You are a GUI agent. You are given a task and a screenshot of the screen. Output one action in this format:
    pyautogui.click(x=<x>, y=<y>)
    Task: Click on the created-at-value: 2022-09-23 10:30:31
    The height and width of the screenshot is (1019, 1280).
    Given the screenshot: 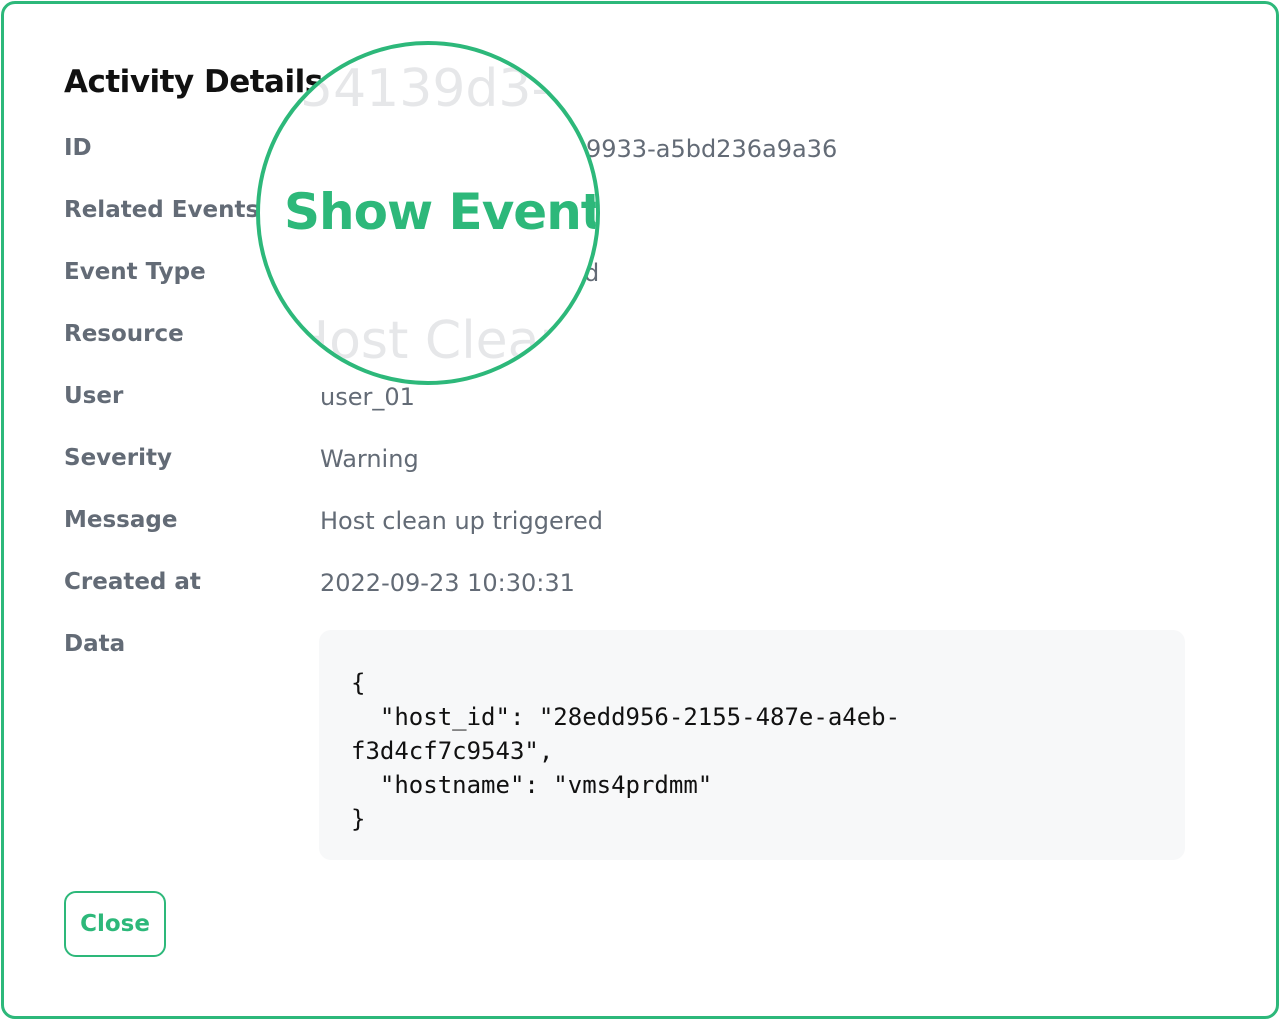 What is the action you would take?
    pyautogui.click(x=447, y=583)
    